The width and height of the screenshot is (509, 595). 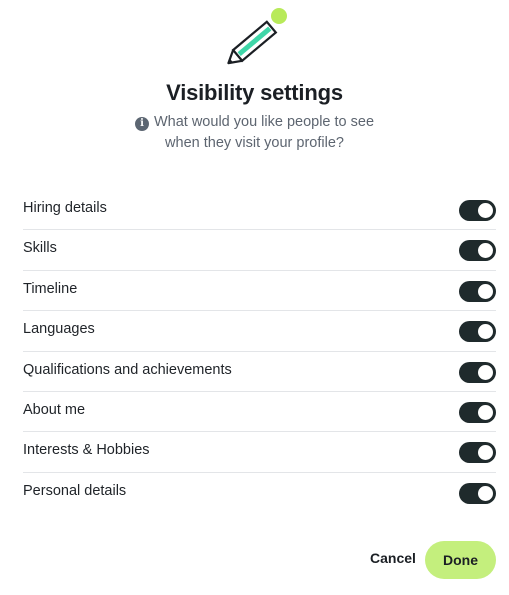 I want to click on languages-toggle, so click(x=477, y=332).